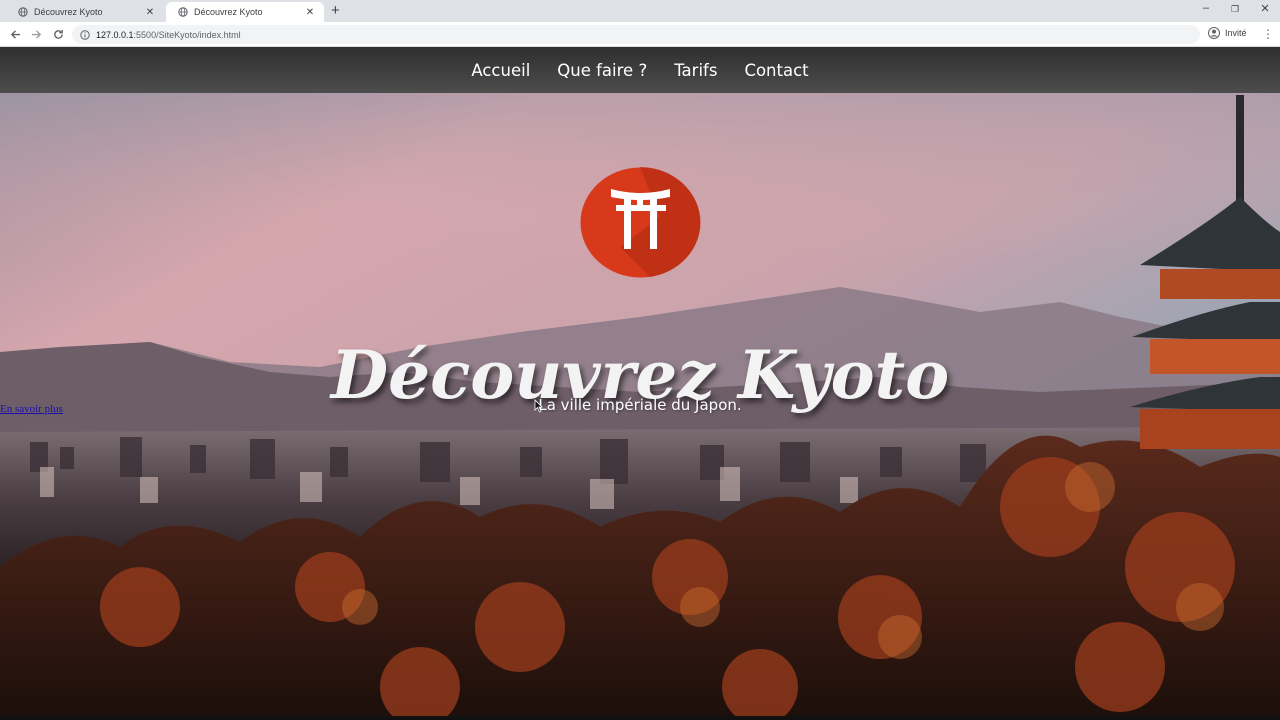 Image resolution: width=1280 pixels, height=720 pixels. I want to click on window-close-icon: ✕, so click(1265, 8).